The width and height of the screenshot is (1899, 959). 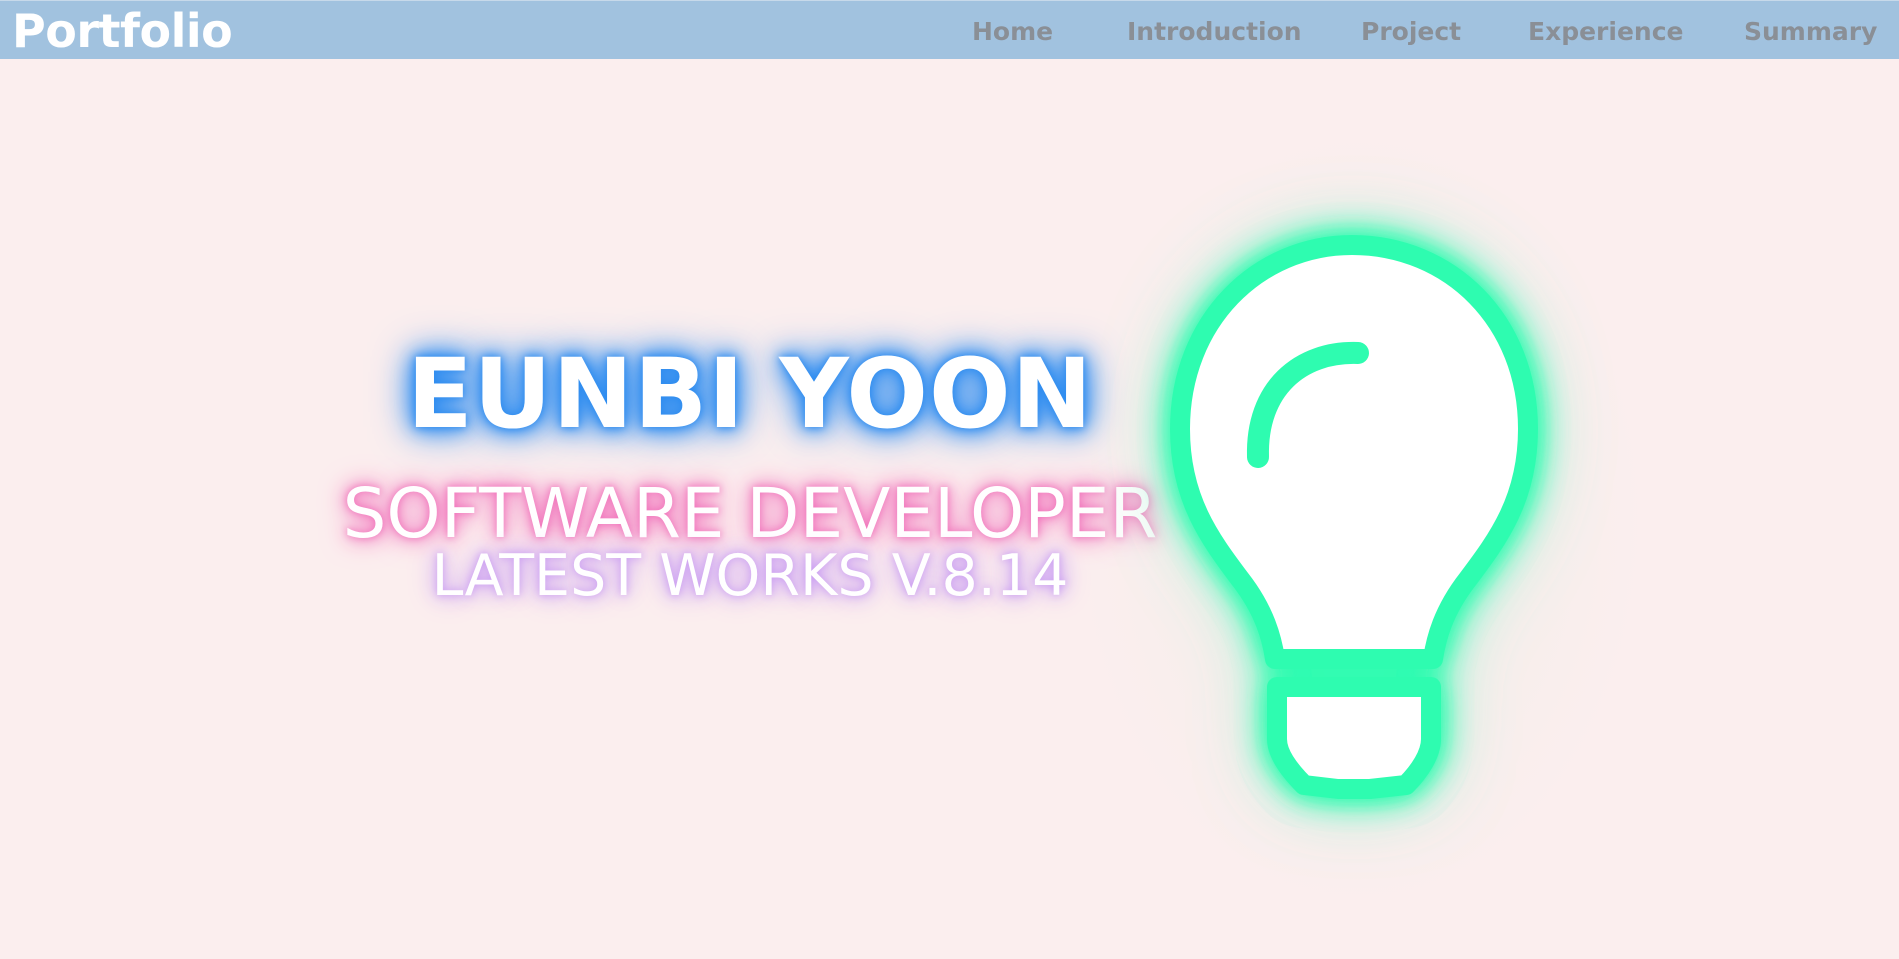 I want to click on hero-role: SOFTWARE DEVELOPER, so click(x=750, y=514).